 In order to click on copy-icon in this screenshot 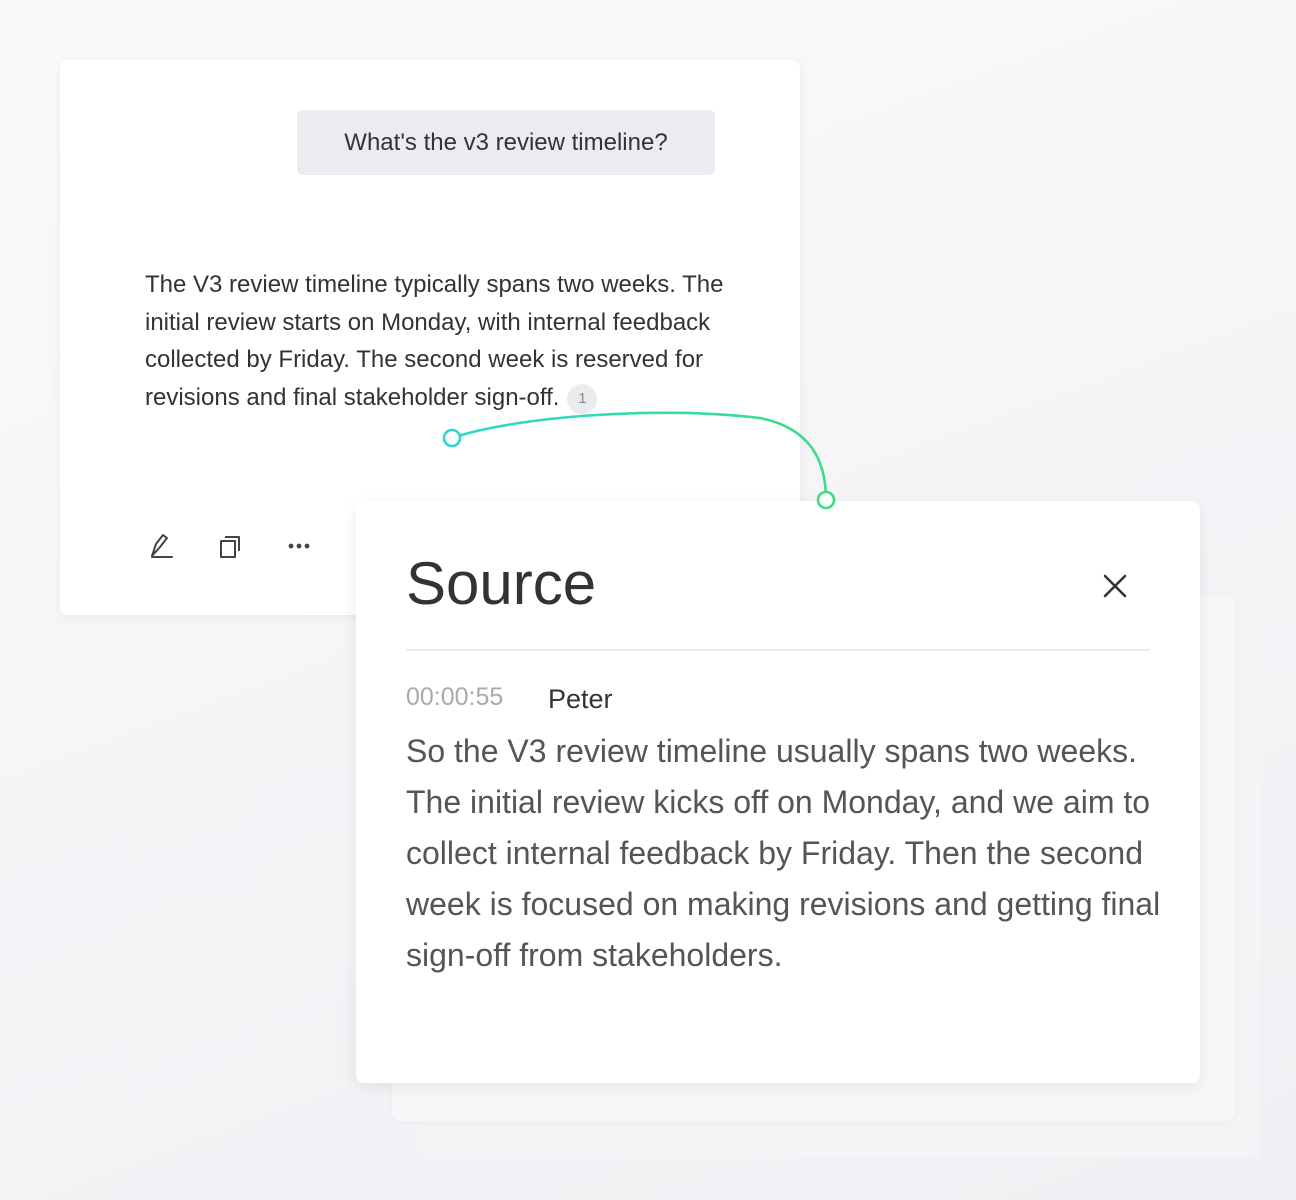, I will do `click(230, 546)`.